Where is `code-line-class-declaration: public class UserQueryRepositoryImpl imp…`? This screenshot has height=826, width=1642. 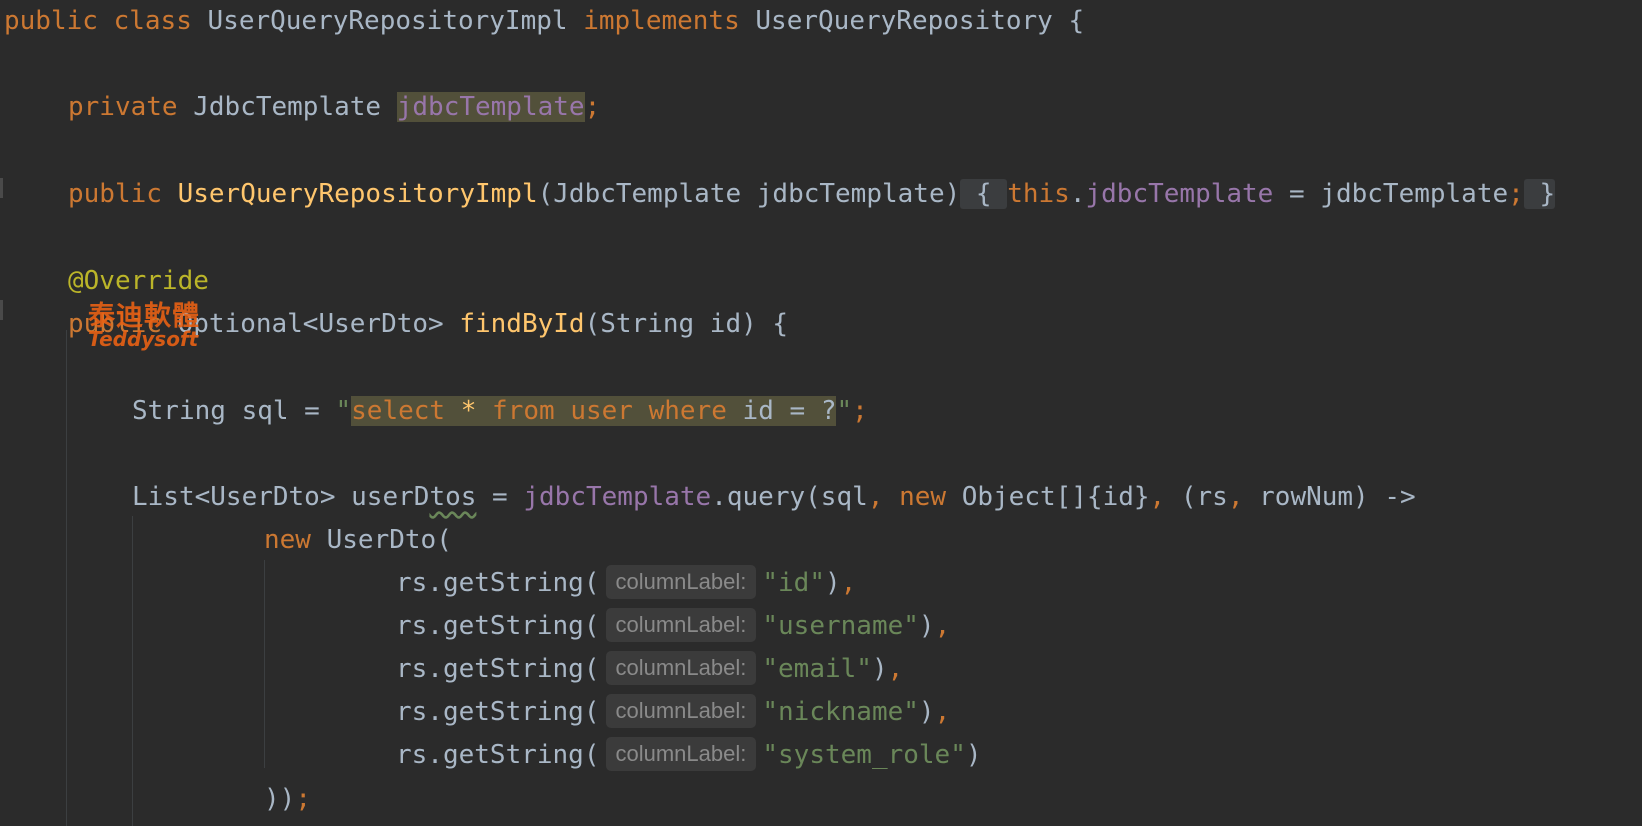 code-line-class-declaration: public class UserQueryRepositoryImpl imp… is located at coordinates (544, 21).